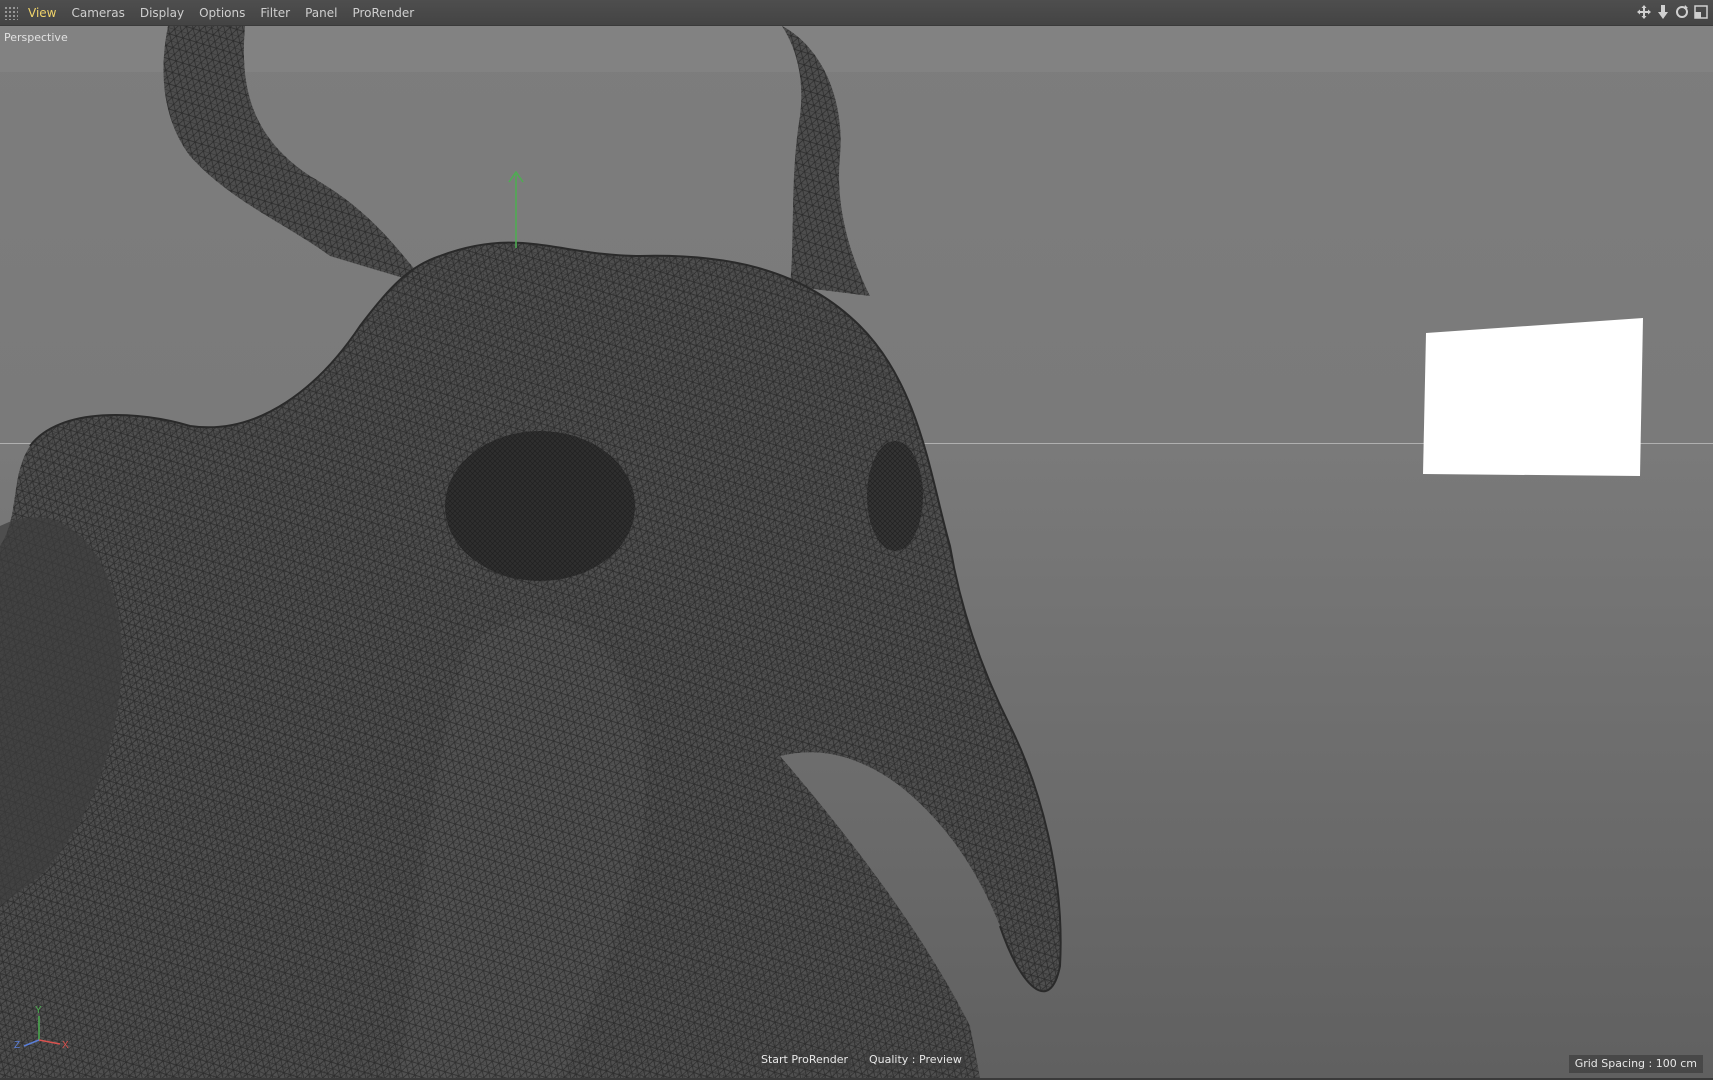 This screenshot has width=1713, height=1080. What do you see at coordinates (97, 13) in the screenshot?
I see `menu-cameras: Cameras` at bounding box center [97, 13].